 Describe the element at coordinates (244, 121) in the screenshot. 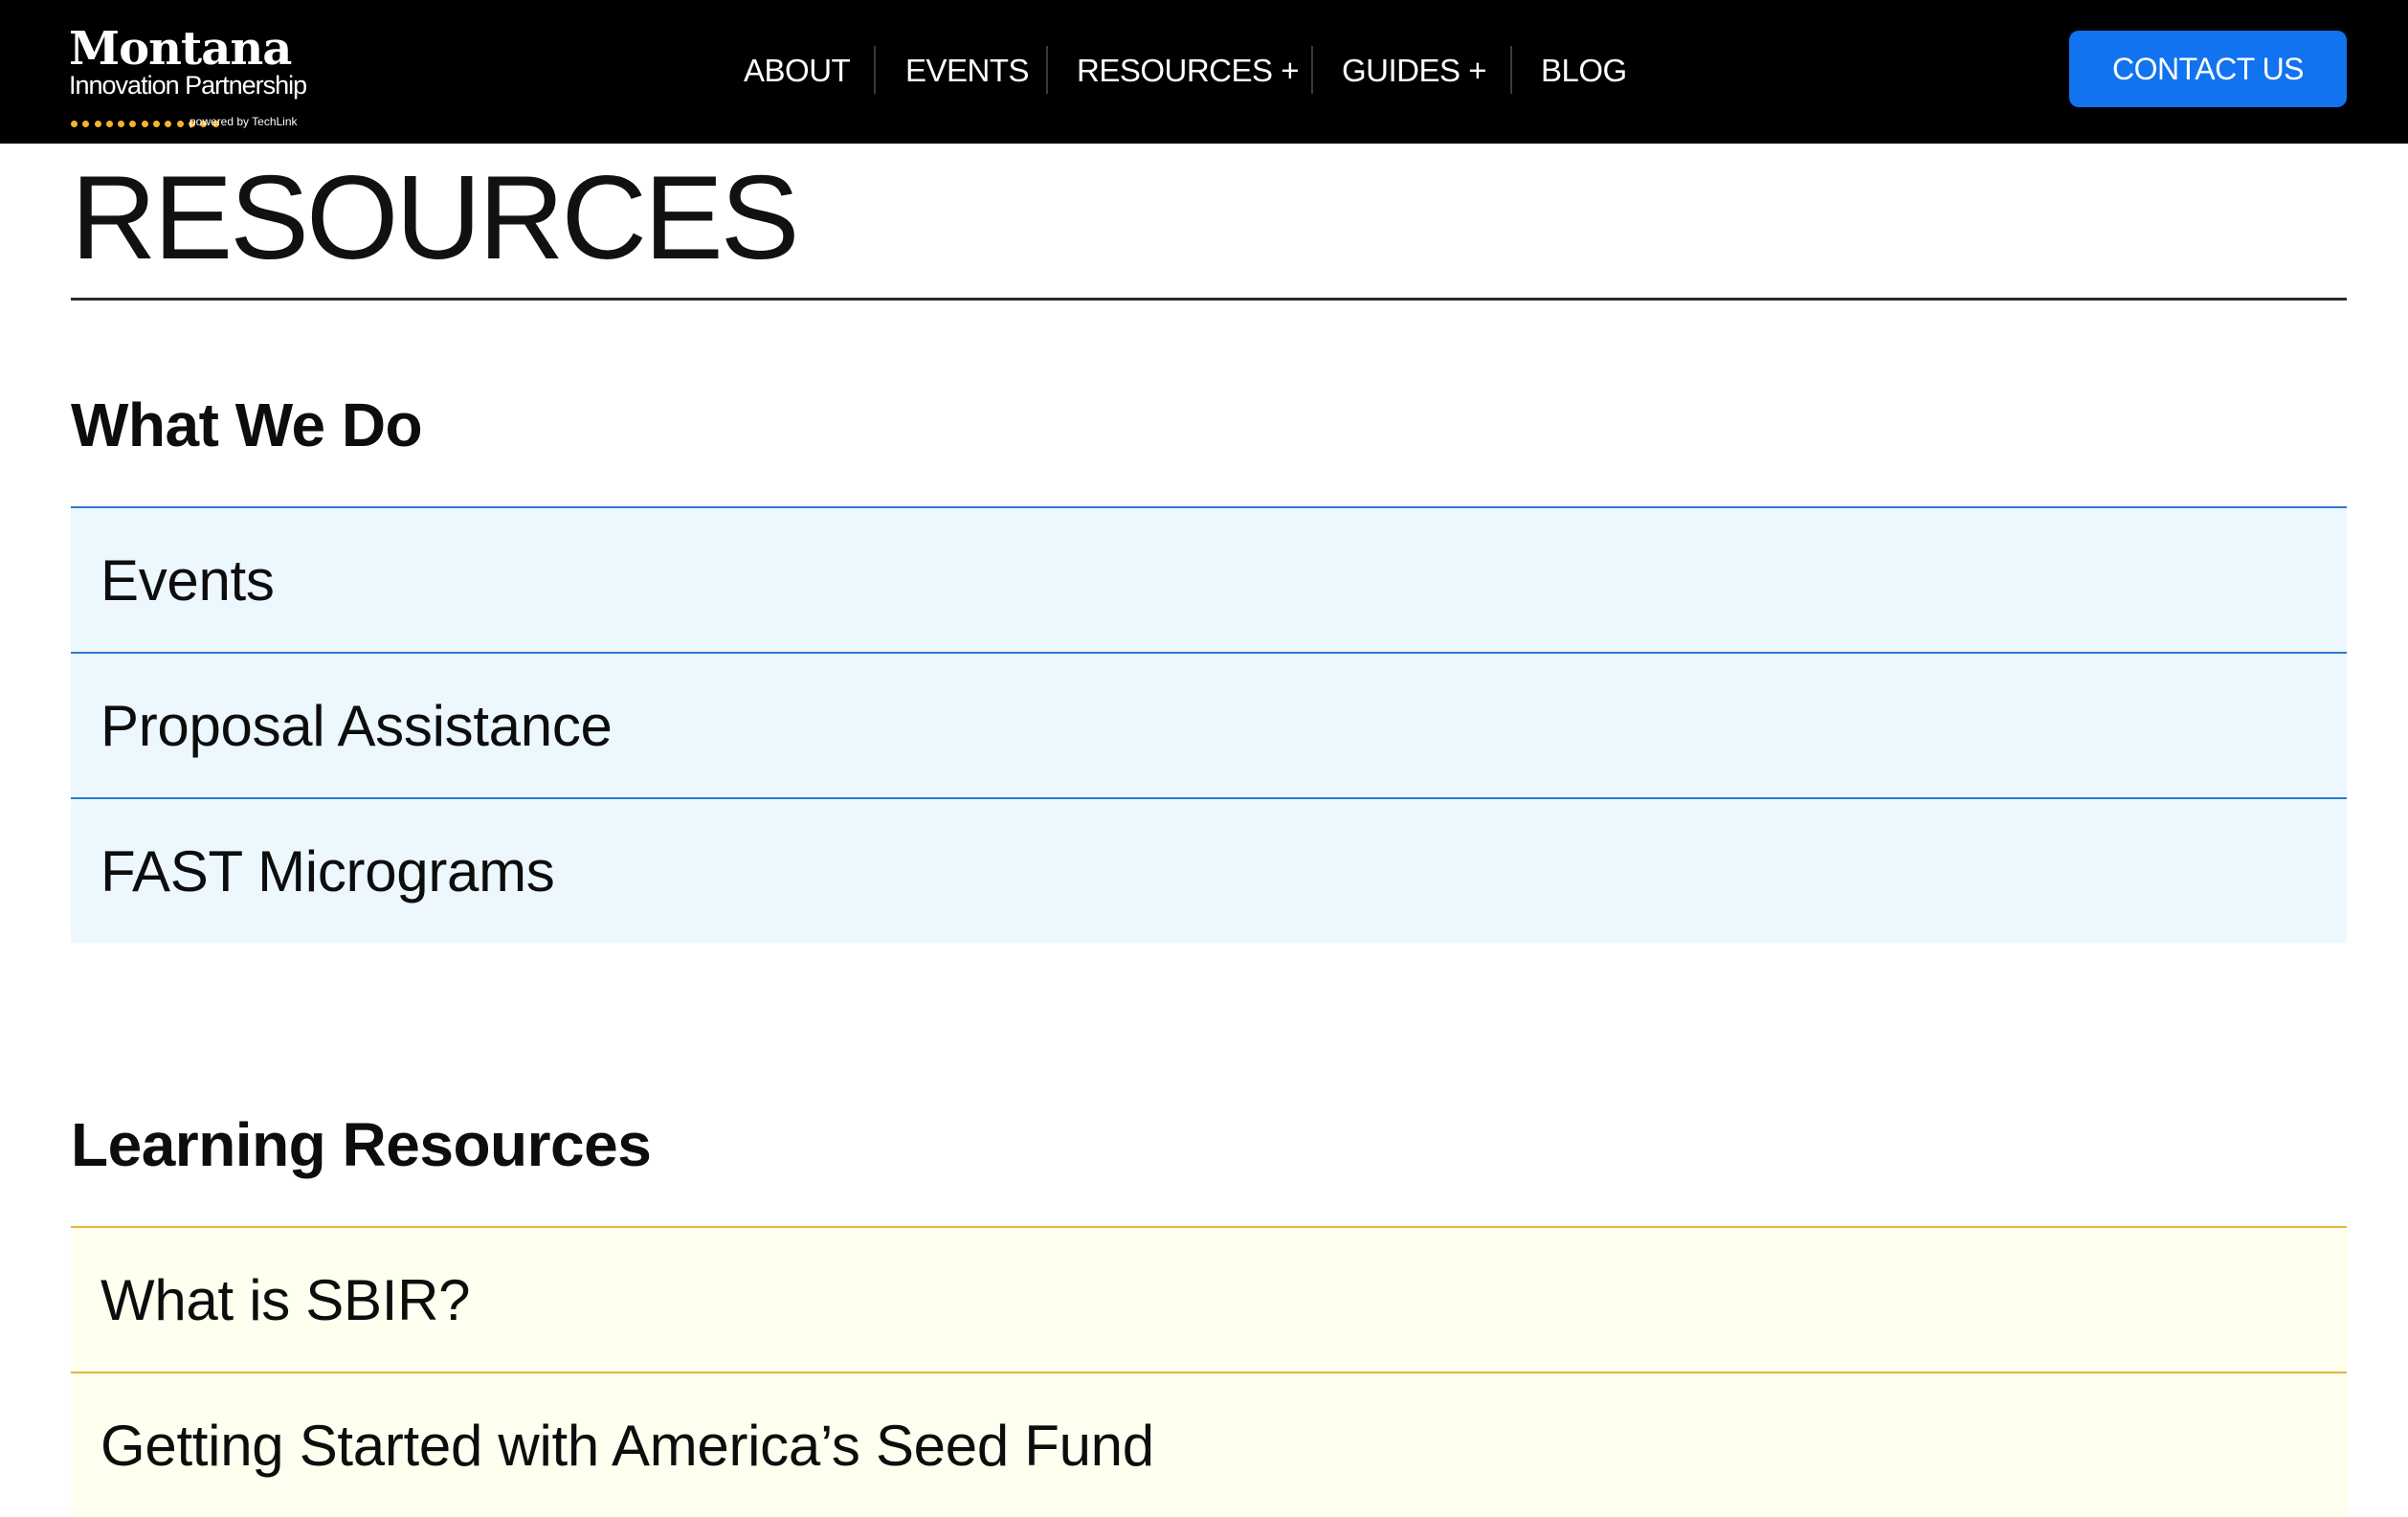

I see `logo-powered-by: powered by TechLink` at that location.